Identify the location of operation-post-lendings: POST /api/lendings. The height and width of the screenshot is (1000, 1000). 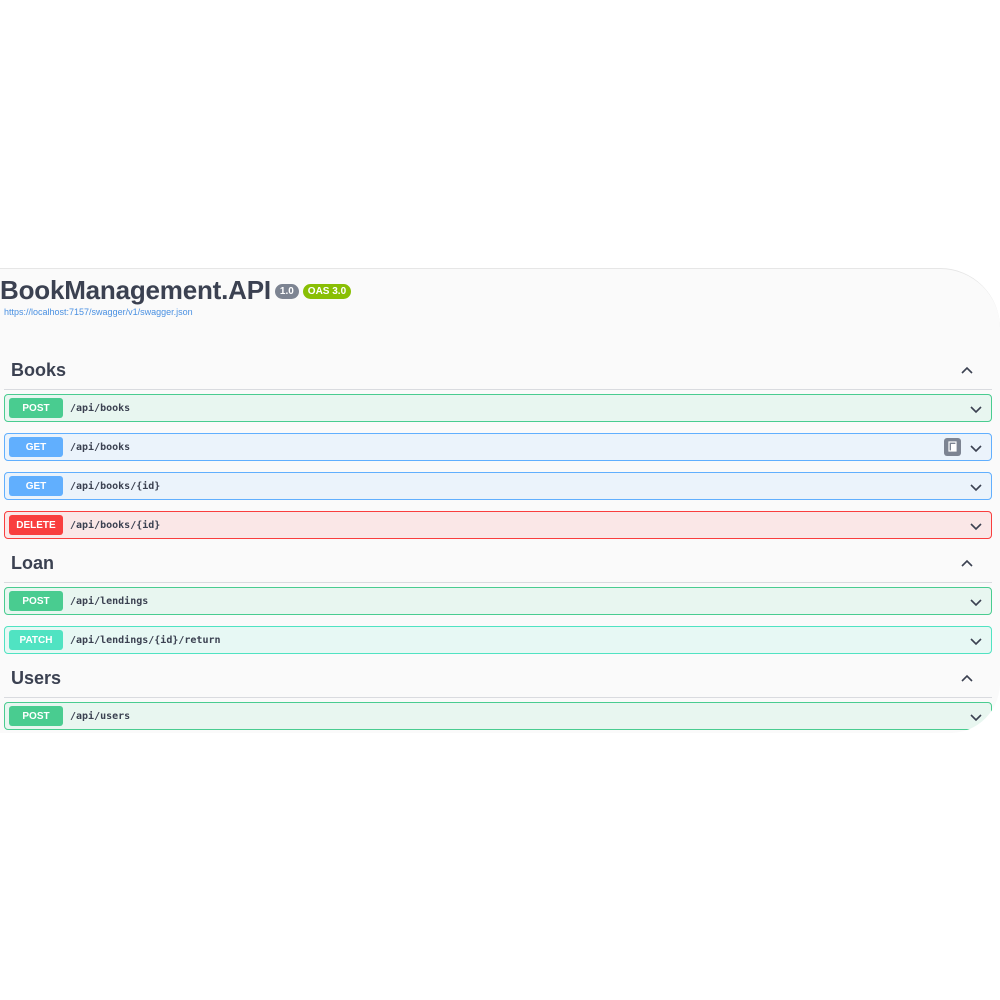
(498, 601).